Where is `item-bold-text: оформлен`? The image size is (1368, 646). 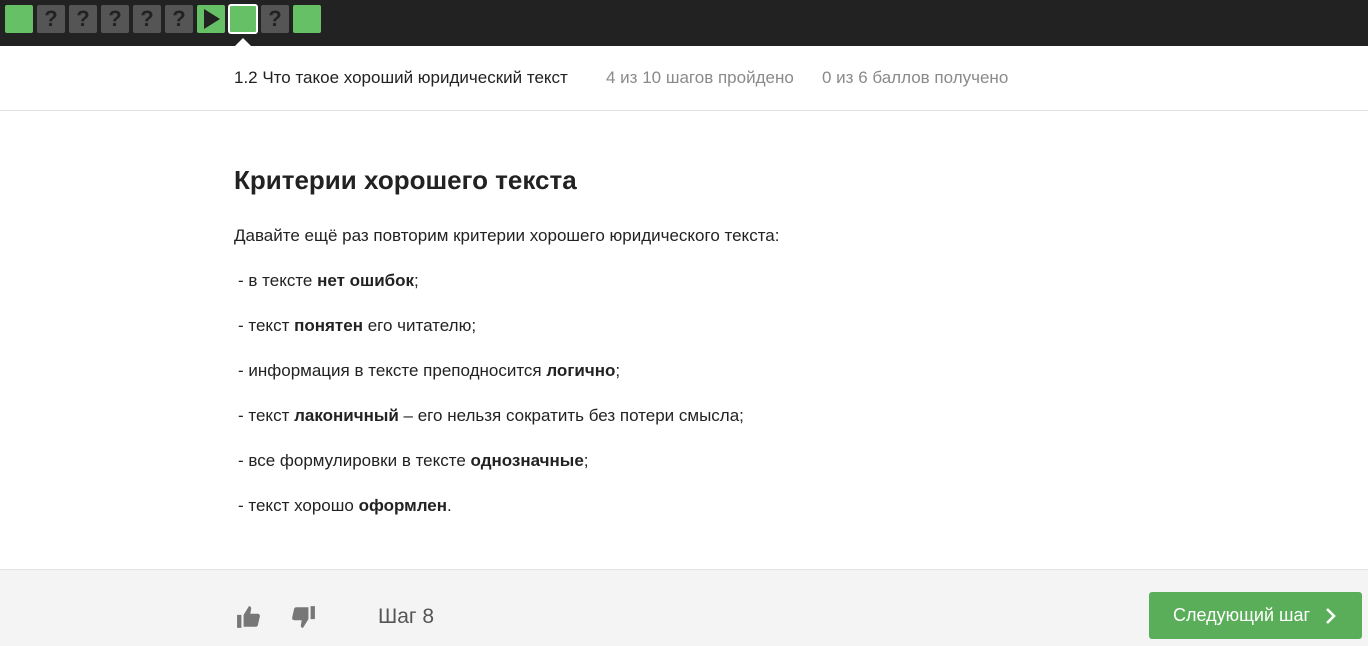
item-bold-text: оформлен is located at coordinates (403, 505).